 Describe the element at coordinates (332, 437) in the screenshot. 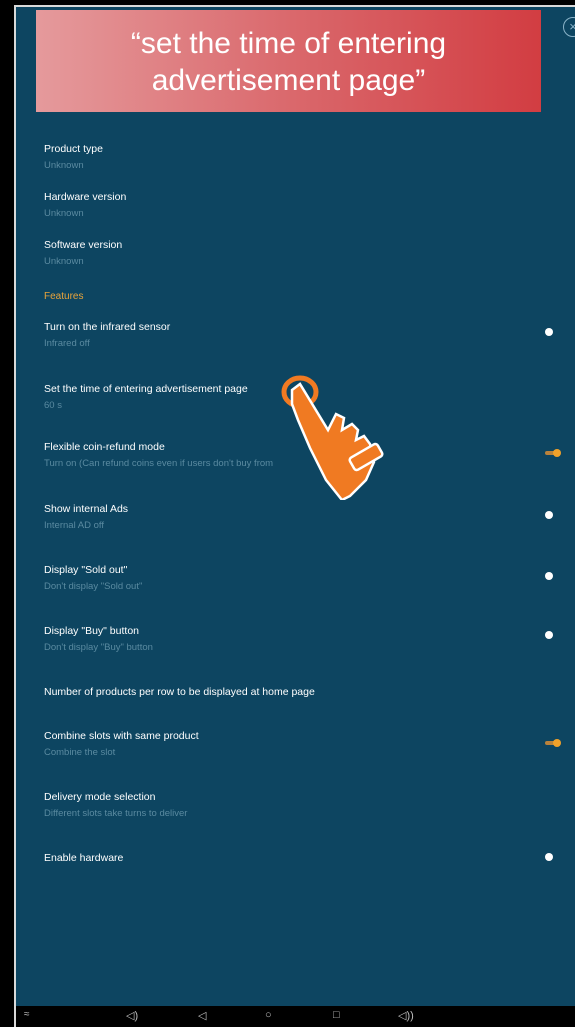

I see `pointing-hand-icon` at that location.